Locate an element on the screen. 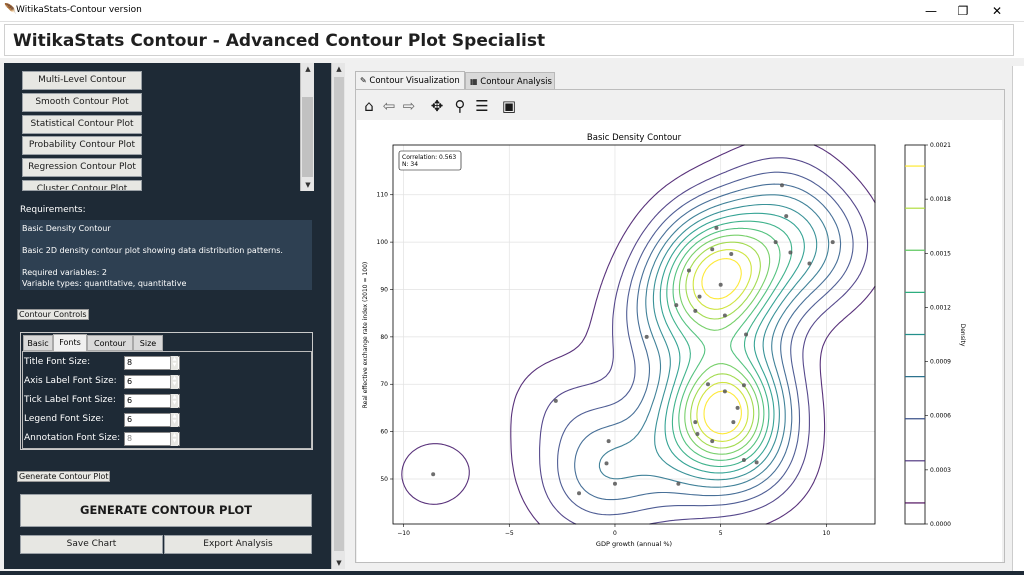 The image size is (1024, 575). home-icon: ⌂ is located at coordinates (369, 106).